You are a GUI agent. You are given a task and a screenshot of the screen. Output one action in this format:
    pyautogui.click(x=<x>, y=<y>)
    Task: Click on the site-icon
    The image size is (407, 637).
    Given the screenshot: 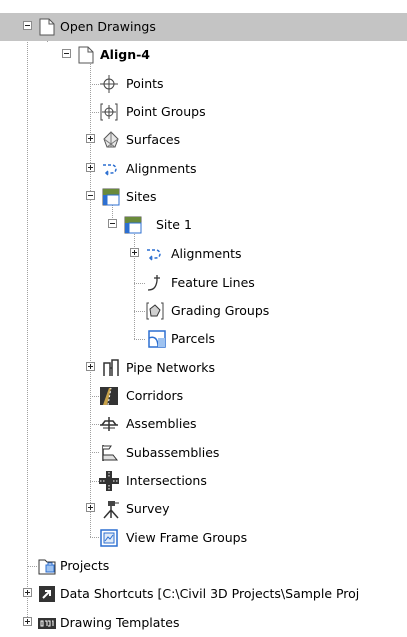 What is the action you would take?
    pyautogui.click(x=133, y=225)
    